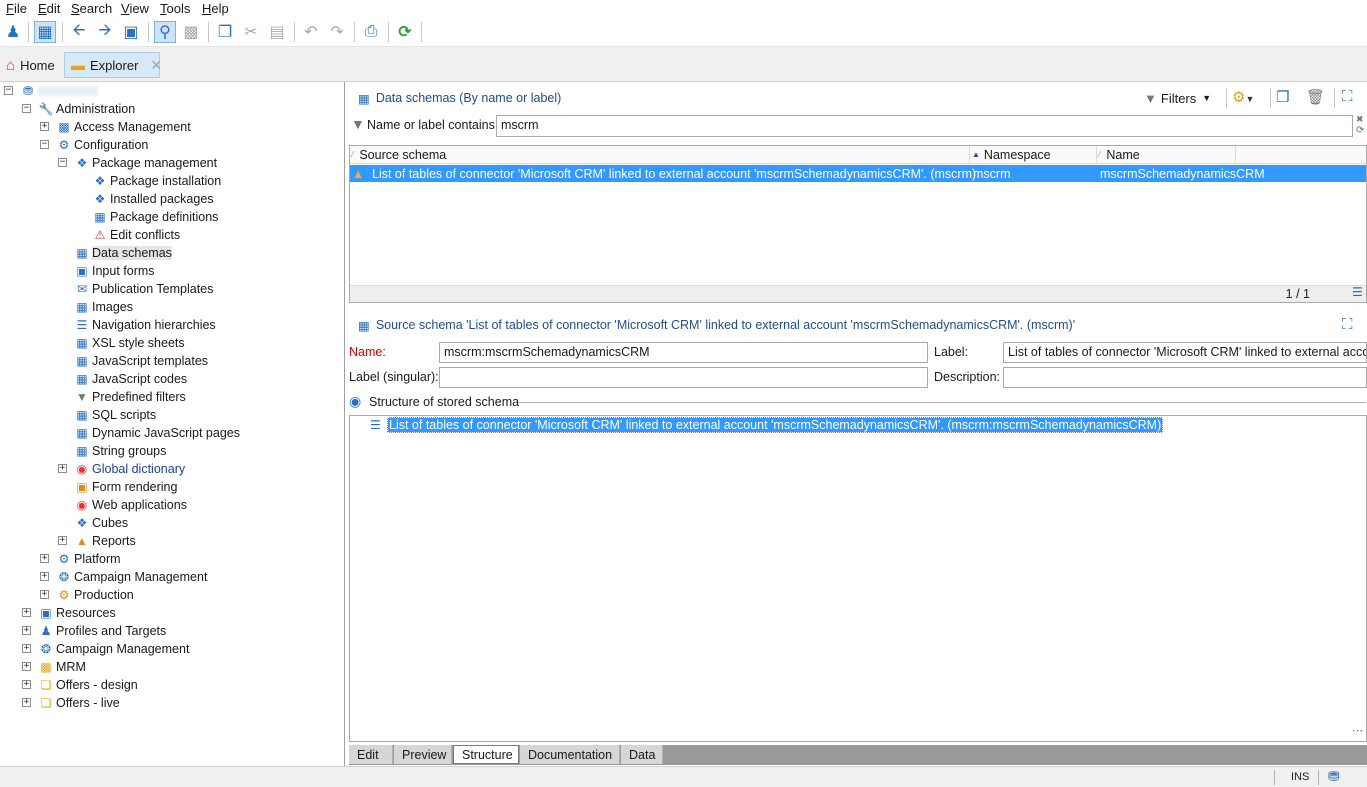 Image resolution: width=1367 pixels, height=787 pixels. I want to click on column-header-namespace: ▲ Namespace, so click(1035, 154).